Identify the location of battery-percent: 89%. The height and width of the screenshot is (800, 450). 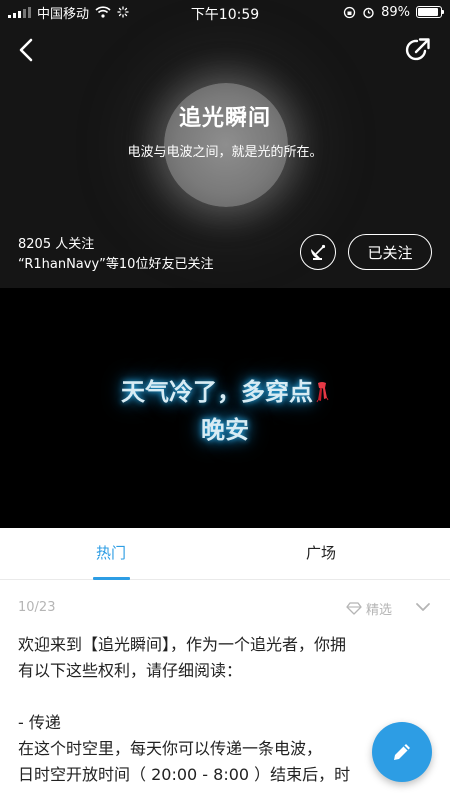
(395, 12).